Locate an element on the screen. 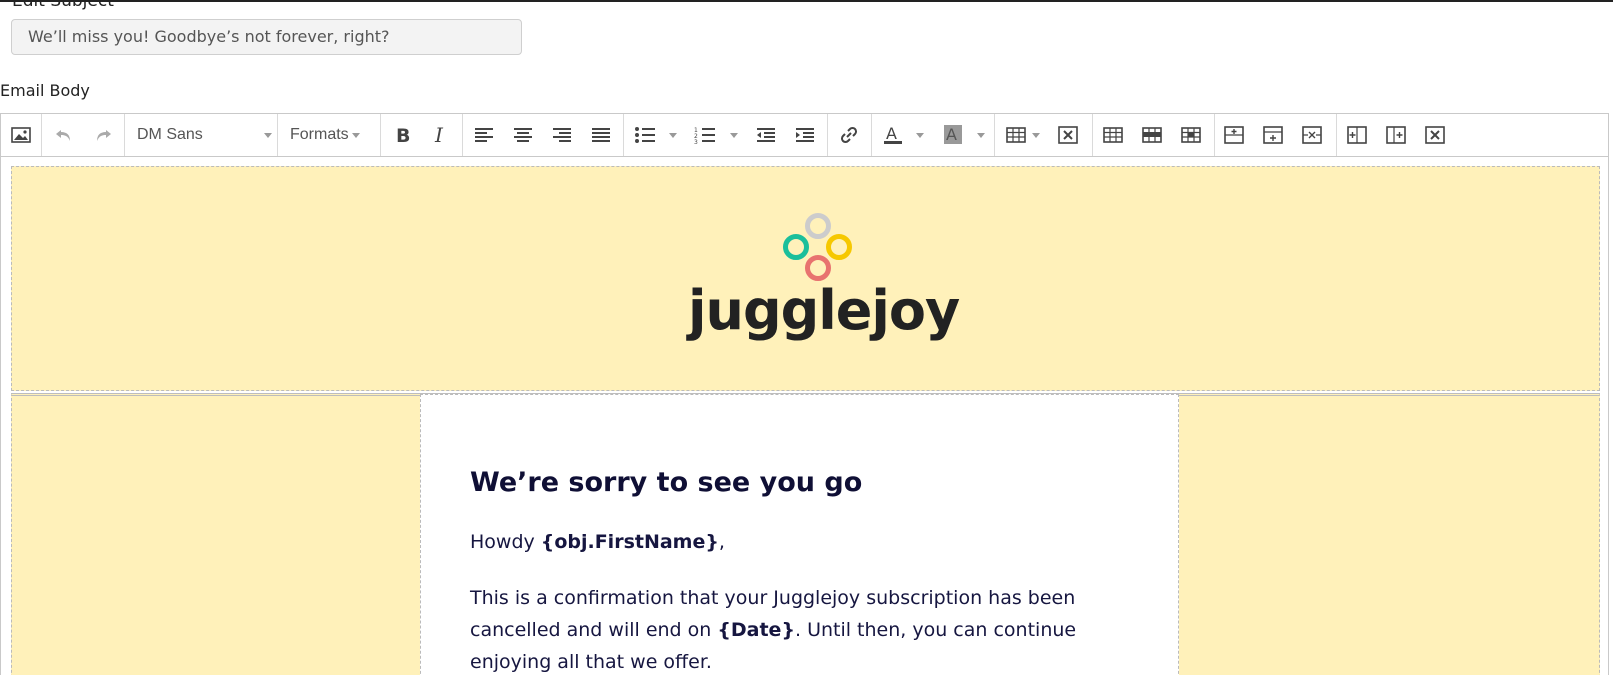 This screenshot has width=1613, height=675. outdent-button is located at coordinates (766, 135).